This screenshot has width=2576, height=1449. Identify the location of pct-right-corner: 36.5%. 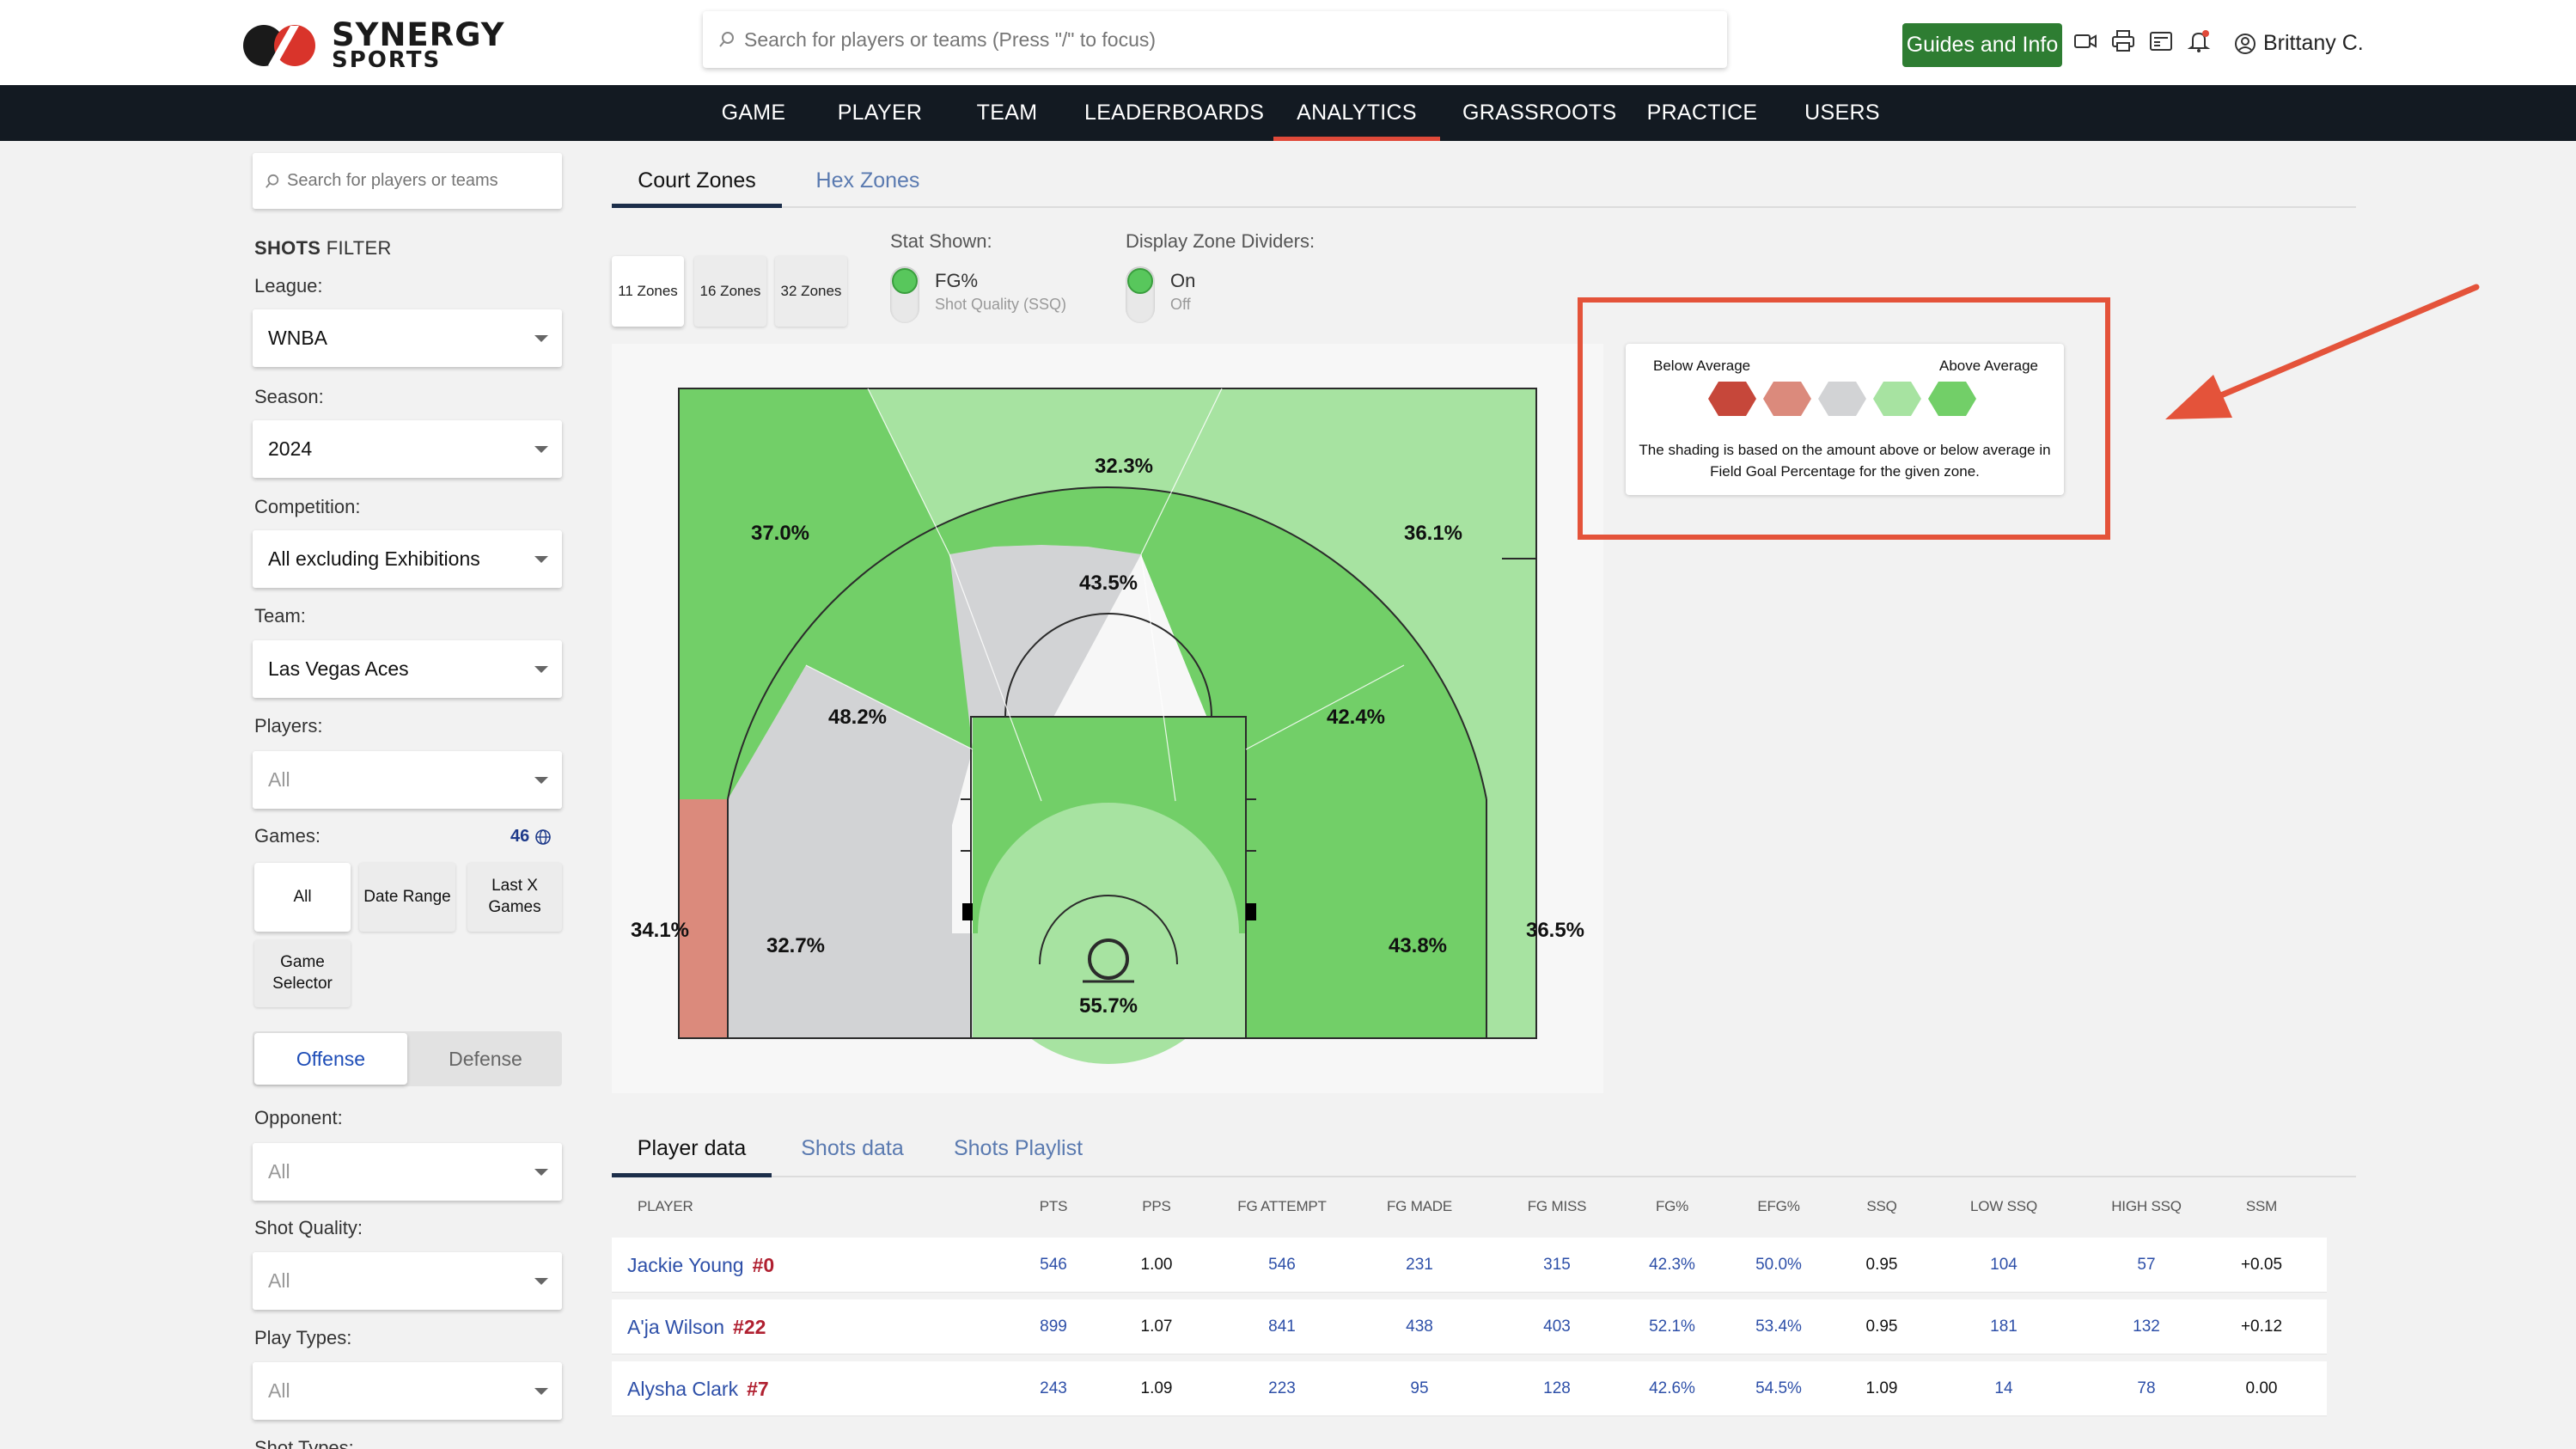
(1555, 930).